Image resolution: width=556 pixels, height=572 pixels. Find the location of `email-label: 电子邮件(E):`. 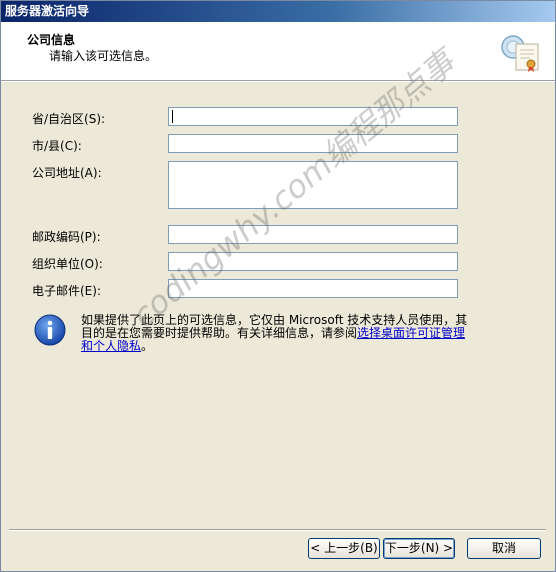

email-label: 电子邮件(E): is located at coordinates (66, 291).